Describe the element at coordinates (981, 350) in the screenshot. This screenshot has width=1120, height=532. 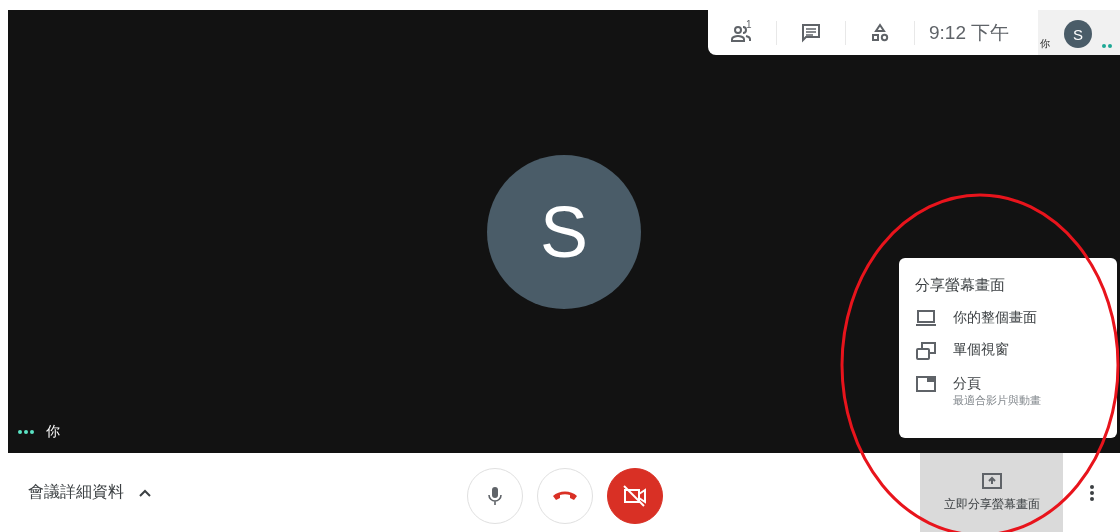
I see `menu-item-label: 單個視窗` at that location.